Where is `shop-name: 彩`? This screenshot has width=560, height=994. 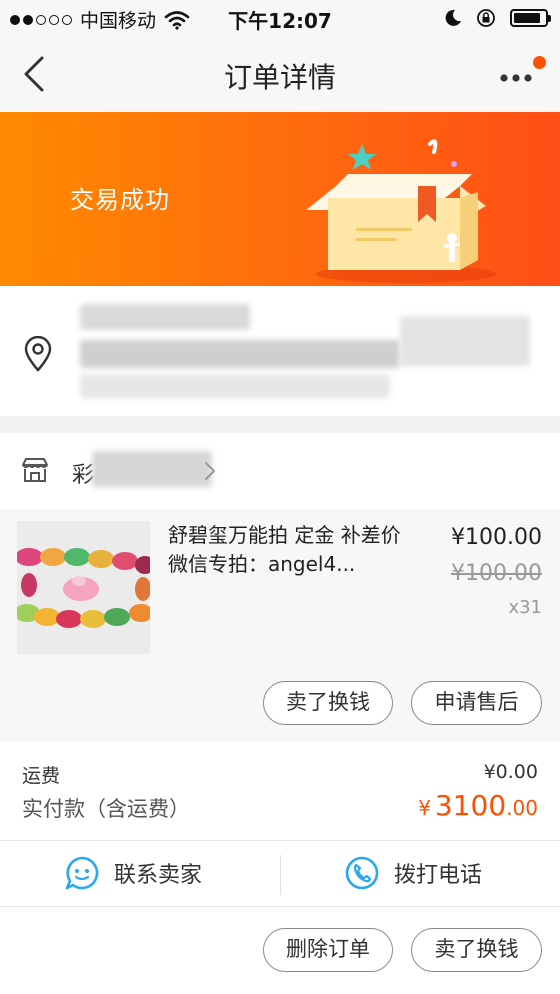 shop-name: 彩 is located at coordinates (83, 475).